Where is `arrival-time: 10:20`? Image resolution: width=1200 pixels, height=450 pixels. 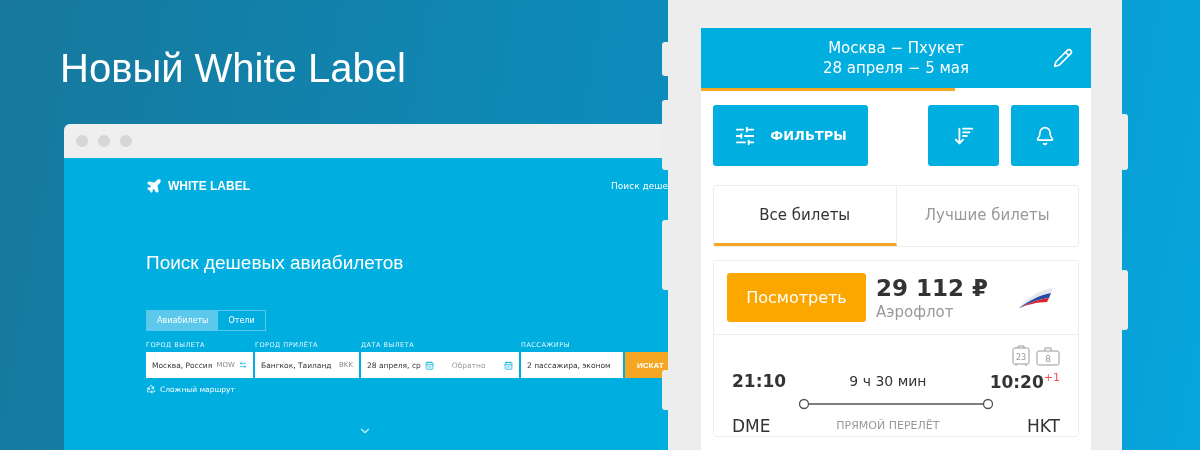 arrival-time: 10:20 is located at coordinates (1016, 381).